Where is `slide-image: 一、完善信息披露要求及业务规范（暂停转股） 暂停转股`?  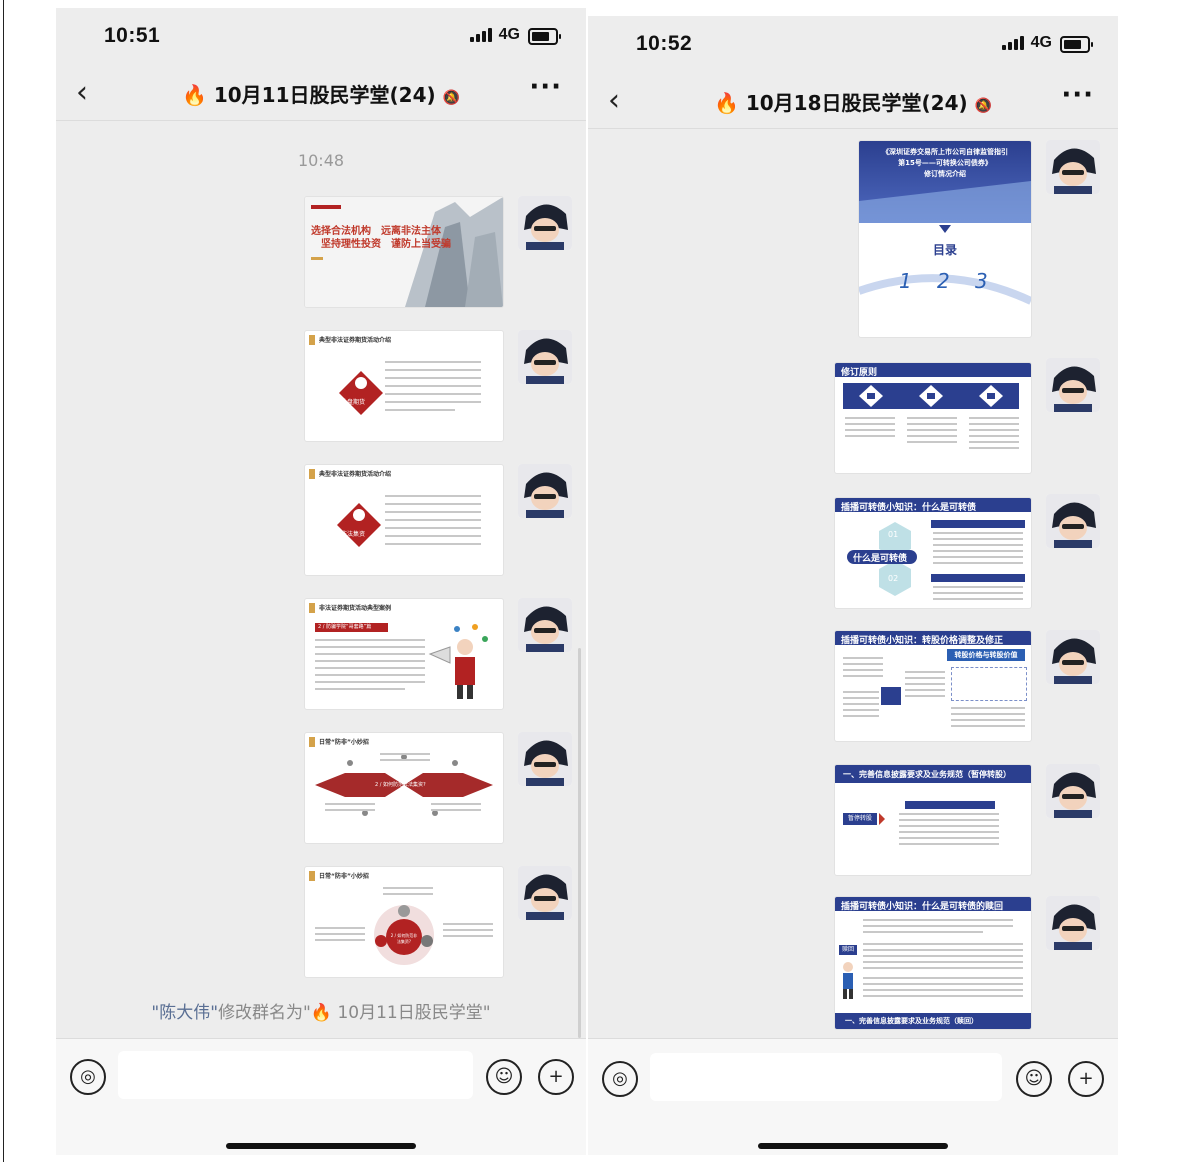 slide-image: 一、完善信息披露要求及业务规范（暂停转股） 暂停转股 is located at coordinates (933, 820).